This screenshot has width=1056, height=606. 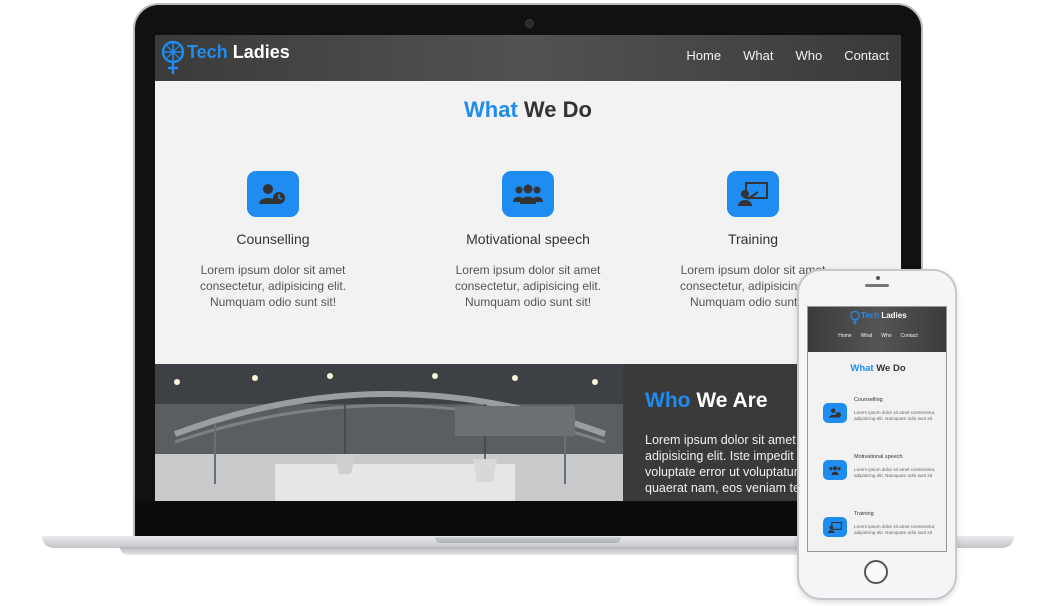 I want to click on nav-links: Home What Who Contact, so click(x=787, y=55).